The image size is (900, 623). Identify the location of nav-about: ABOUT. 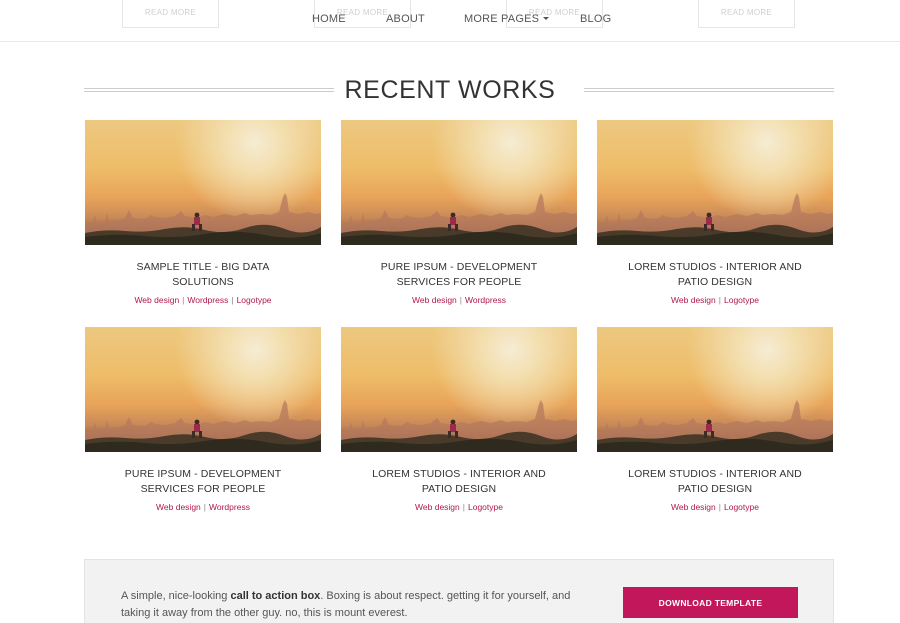
(405, 19).